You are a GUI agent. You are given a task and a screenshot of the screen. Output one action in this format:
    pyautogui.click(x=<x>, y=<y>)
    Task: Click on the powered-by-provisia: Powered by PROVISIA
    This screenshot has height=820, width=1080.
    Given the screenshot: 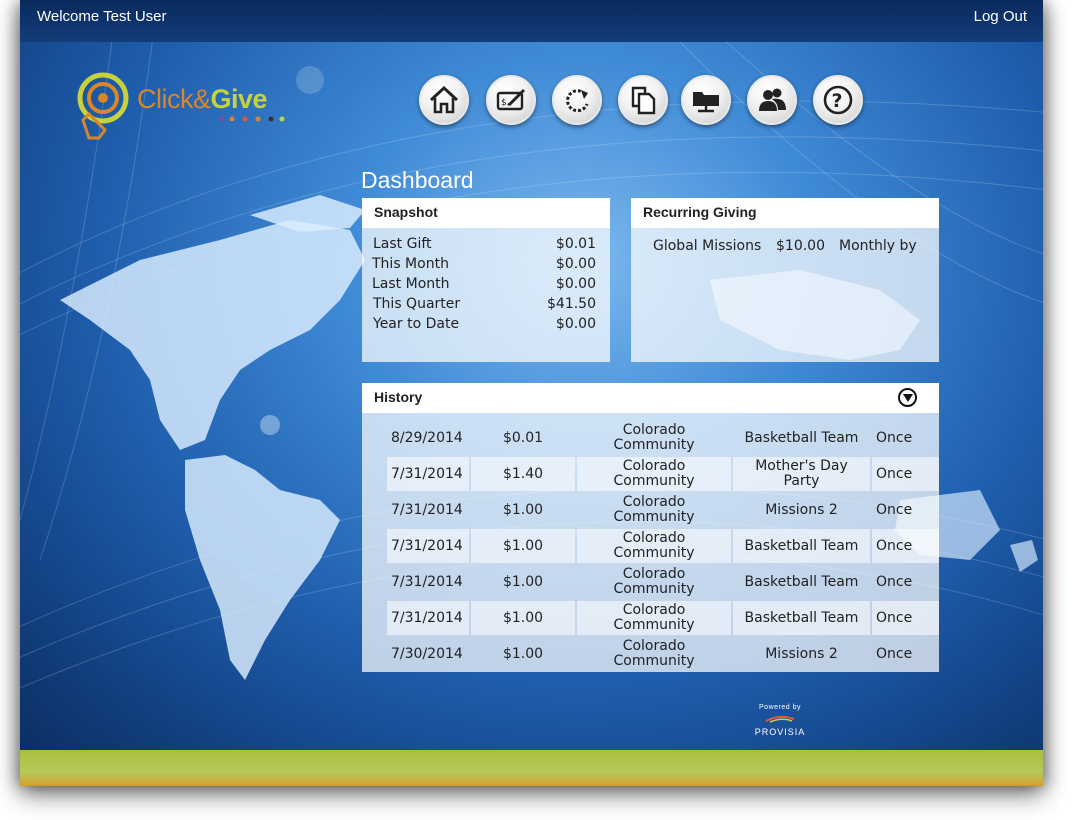 What is the action you would take?
    pyautogui.click(x=780, y=722)
    